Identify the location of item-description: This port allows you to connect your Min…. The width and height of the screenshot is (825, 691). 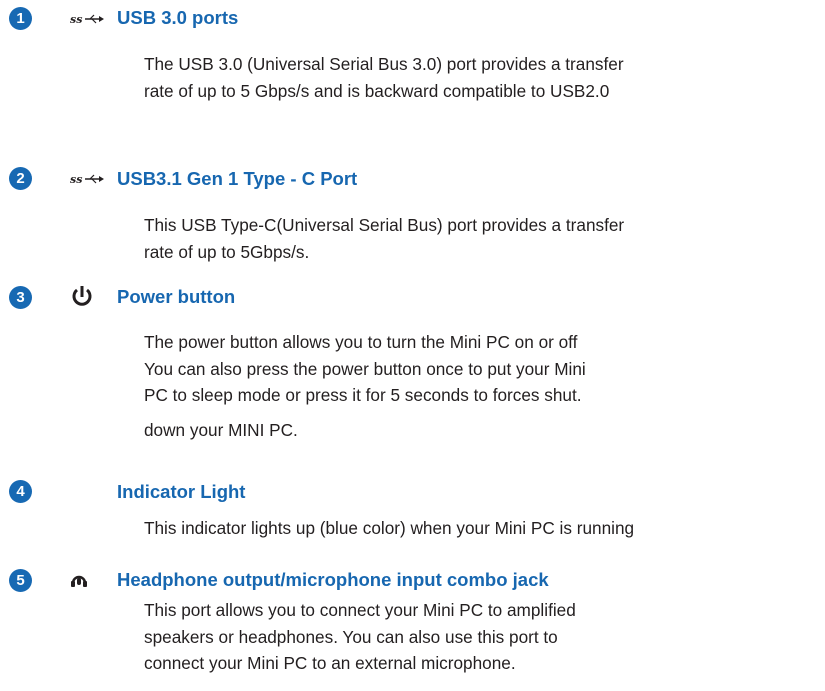
(360, 637).